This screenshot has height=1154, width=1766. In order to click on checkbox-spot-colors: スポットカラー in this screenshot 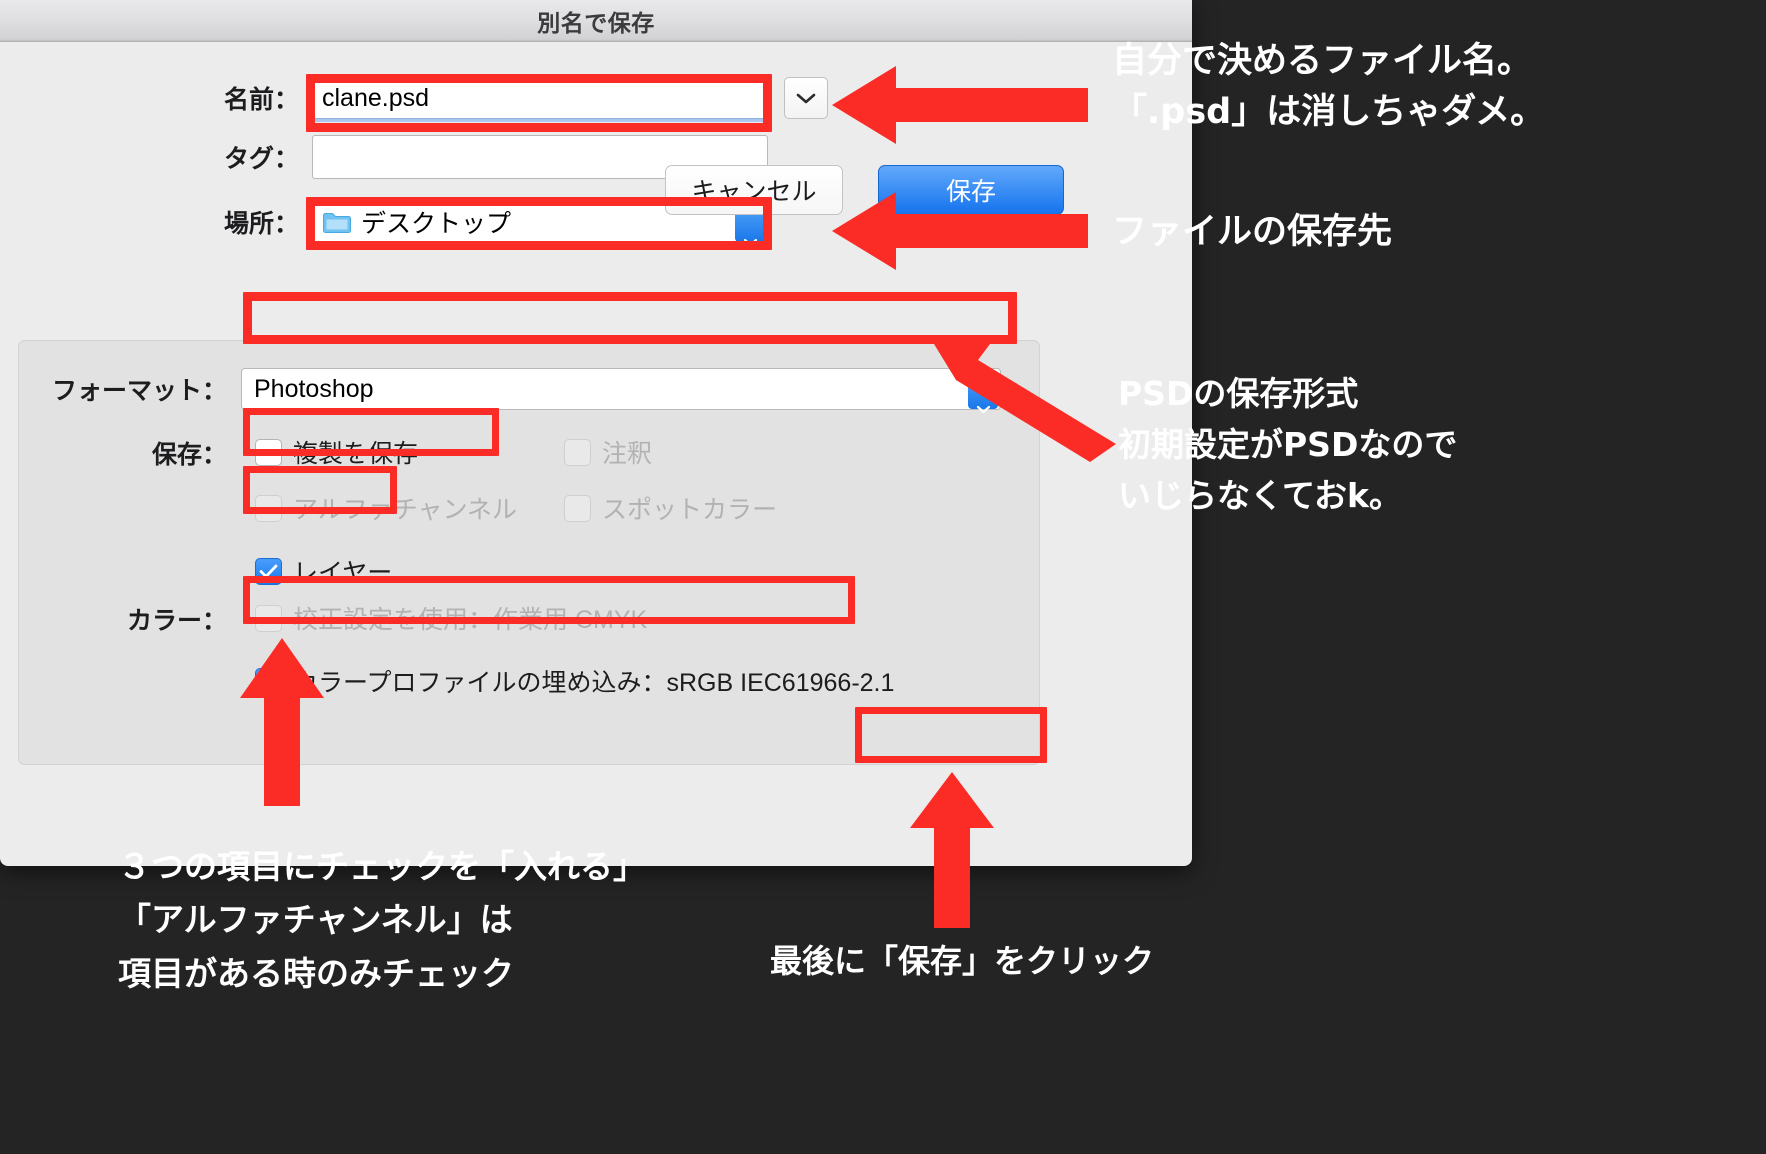, I will do `click(670, 508)`.